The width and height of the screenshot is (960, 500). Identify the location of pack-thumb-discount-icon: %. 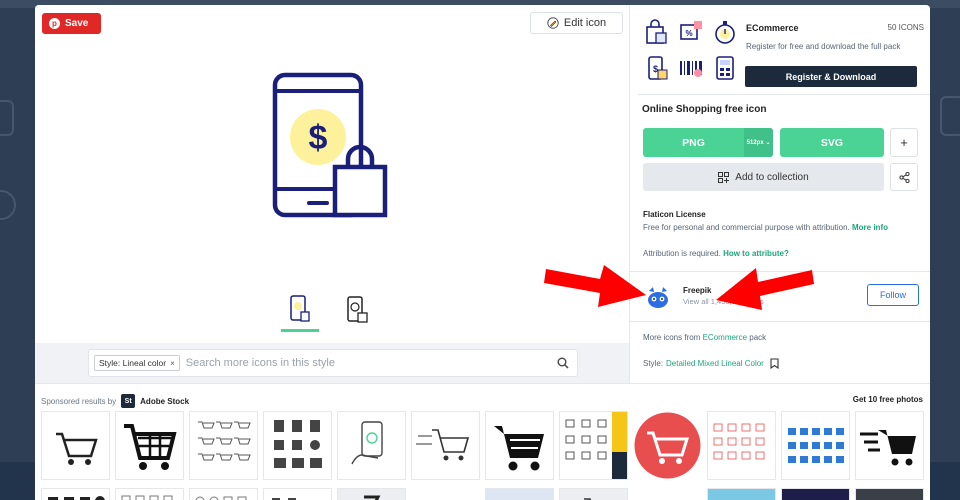
(691, 30).